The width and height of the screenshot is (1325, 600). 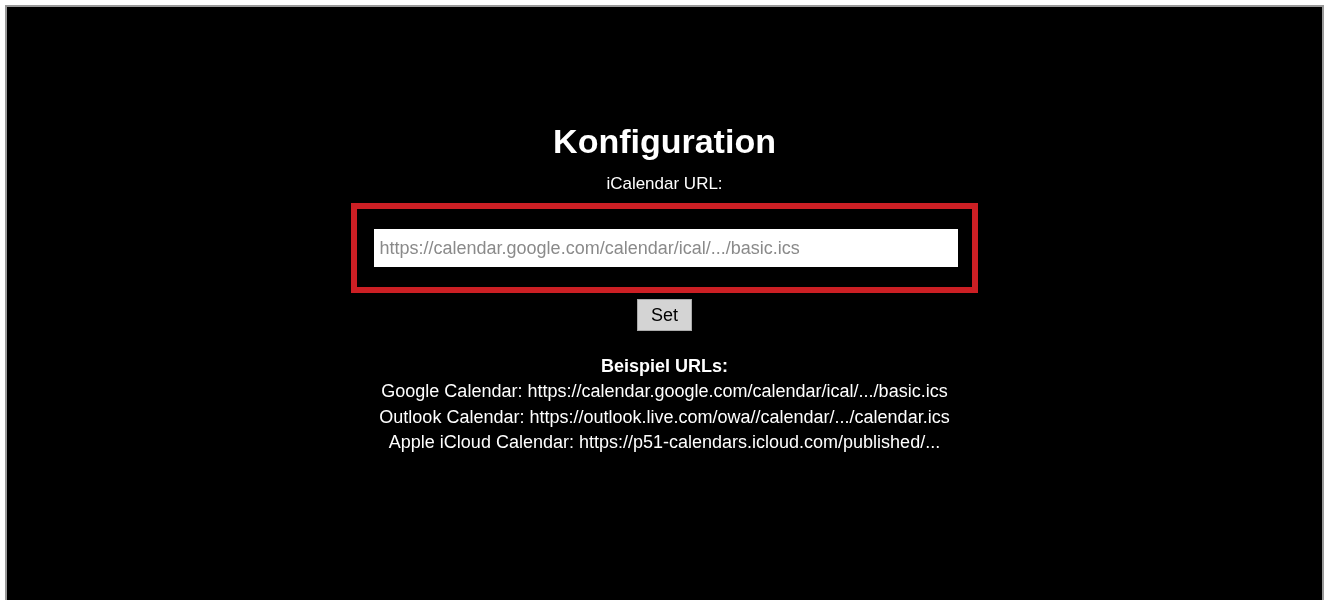 What do you see at coordinates (664, 366) in the screenshot?
I see `examples-heading: Beispiel URLs:` at bounding box center [664, 366].